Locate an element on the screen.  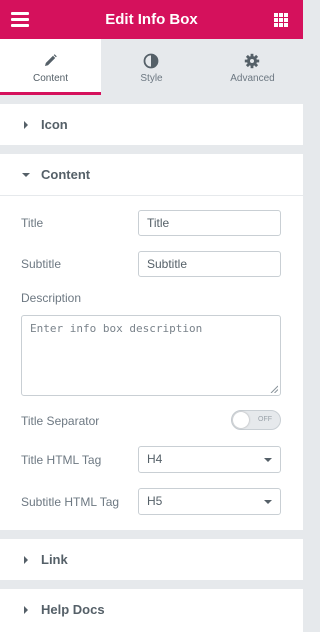
tab-style: Style is located at coordinates (151, 67).